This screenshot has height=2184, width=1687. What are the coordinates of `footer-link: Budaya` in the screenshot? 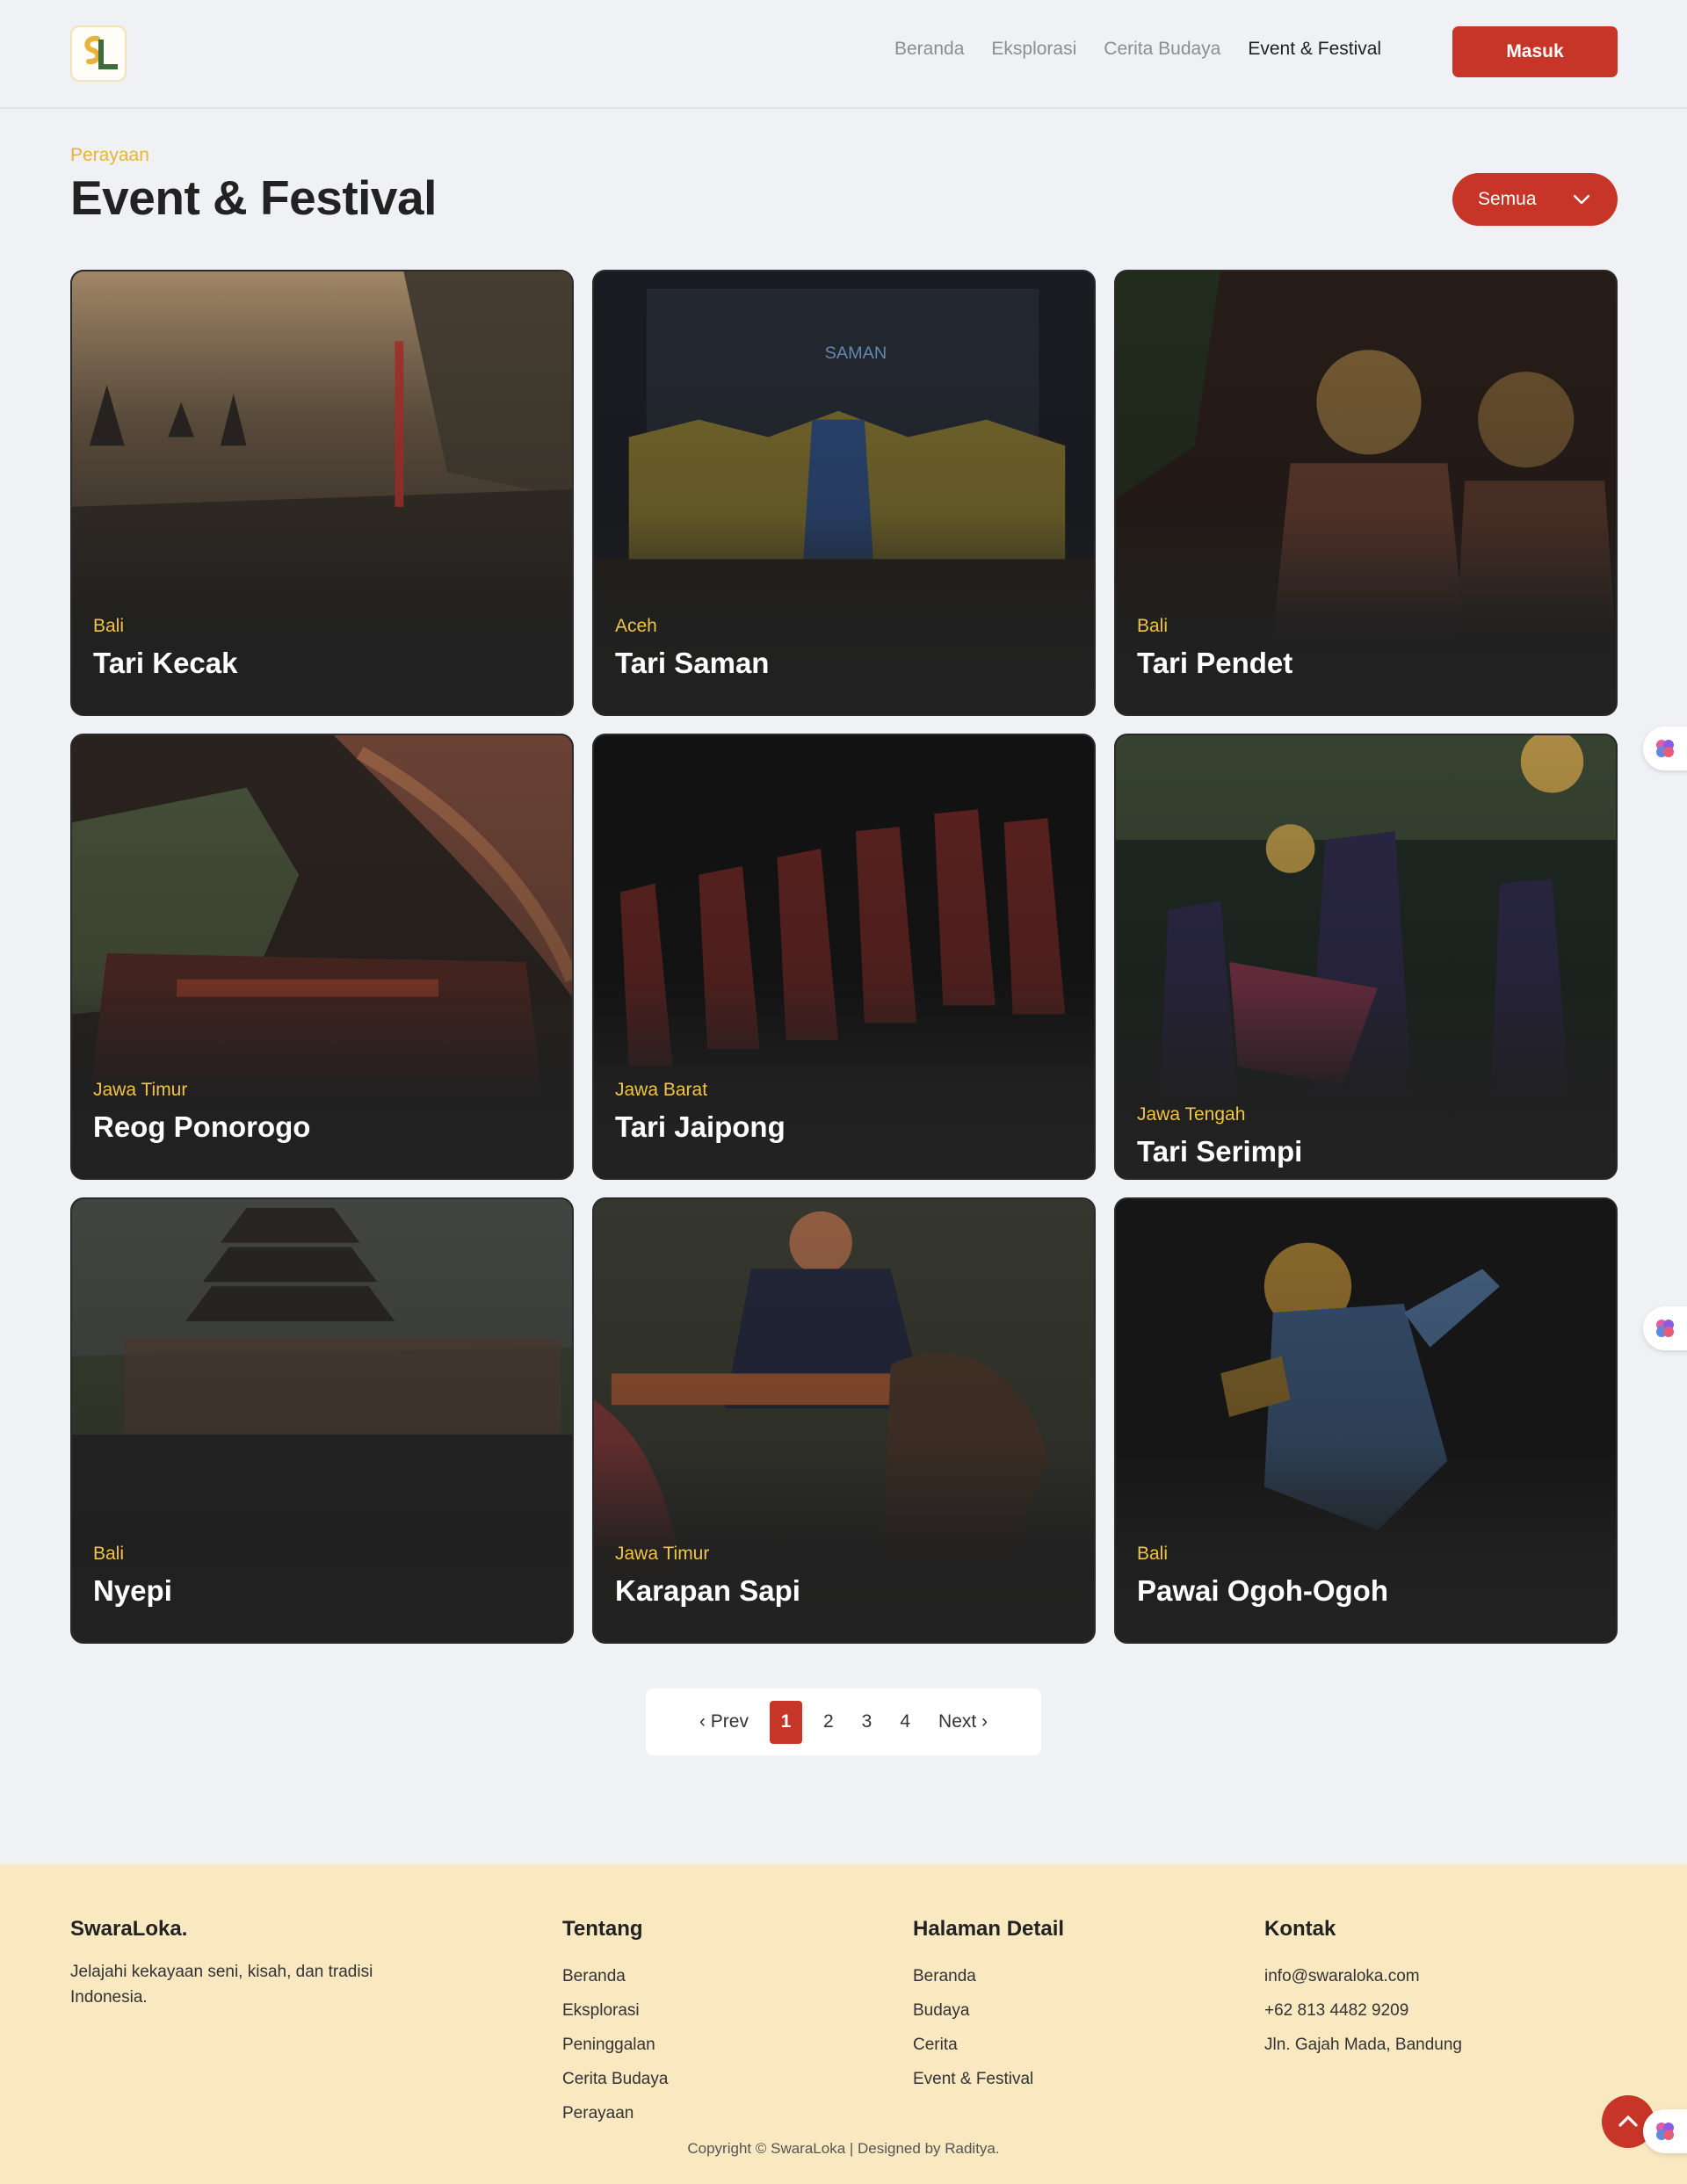 It's located at (988, 2010).